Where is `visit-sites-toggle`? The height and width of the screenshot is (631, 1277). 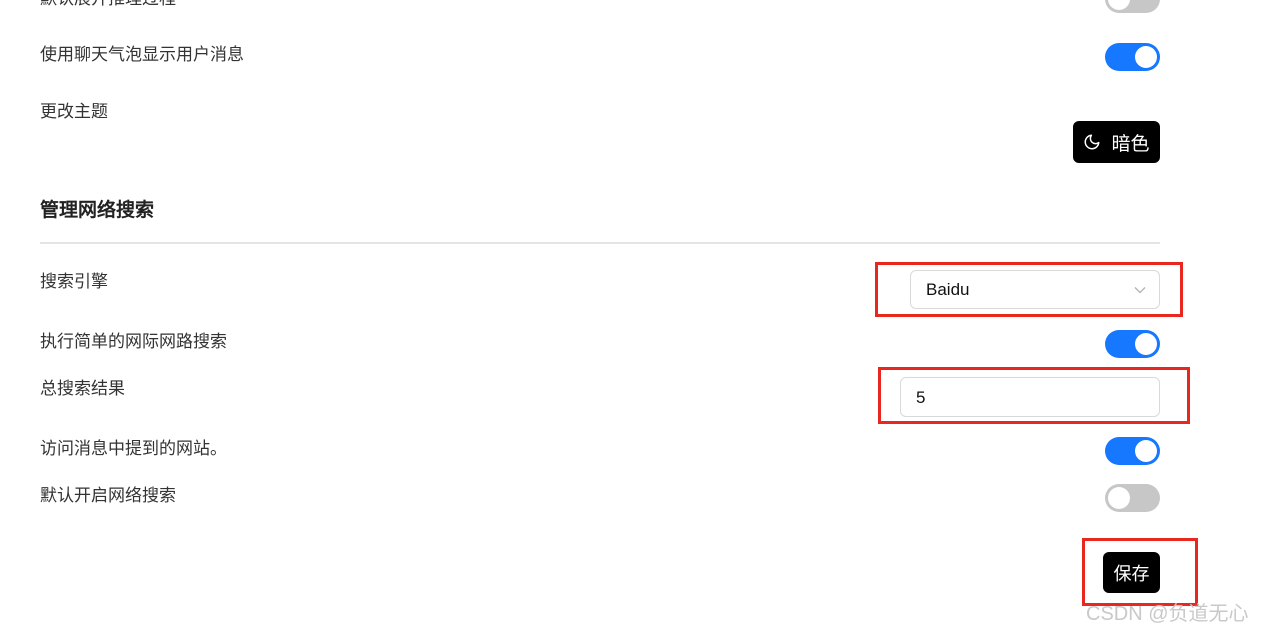
visit-sites-toggle is located at coordinates (1132, 451).